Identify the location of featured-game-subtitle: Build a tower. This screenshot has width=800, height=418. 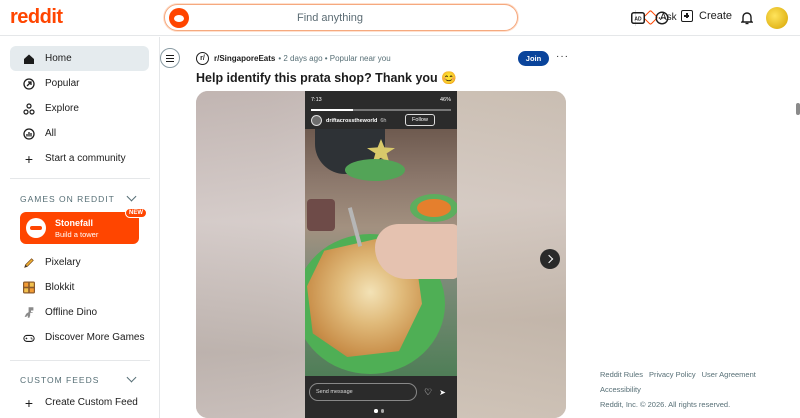
(77, 234).